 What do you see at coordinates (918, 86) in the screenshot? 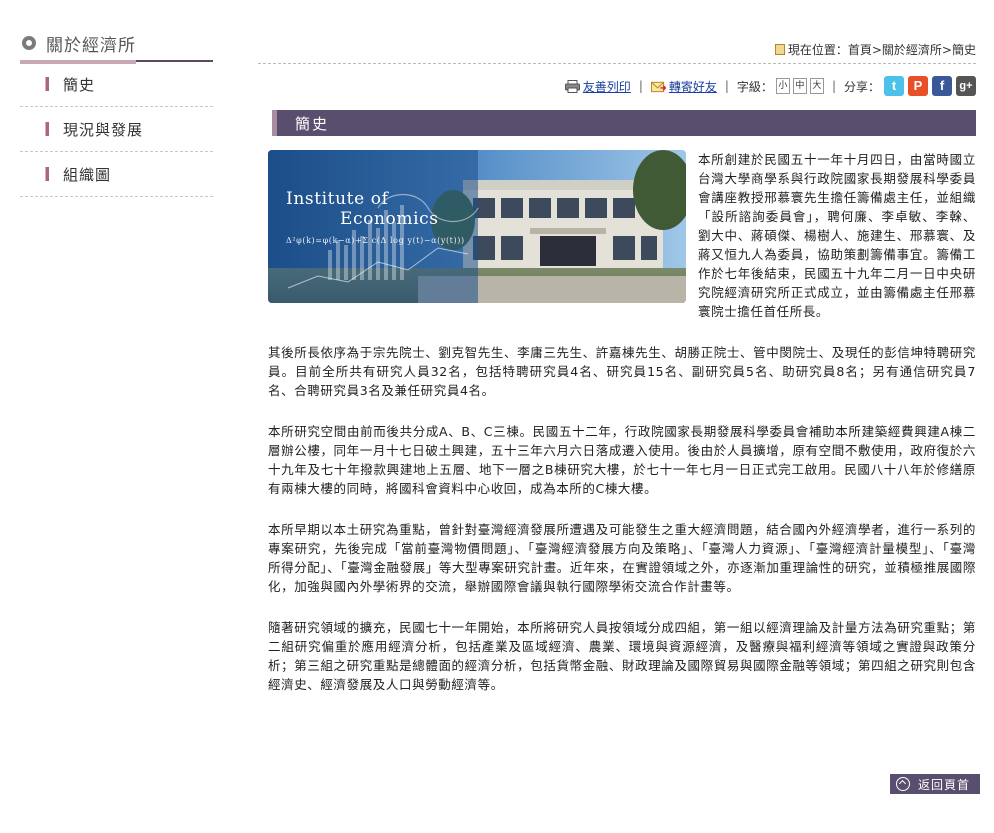
I see `plurk-icon: P` at bounding box center [918, 86].